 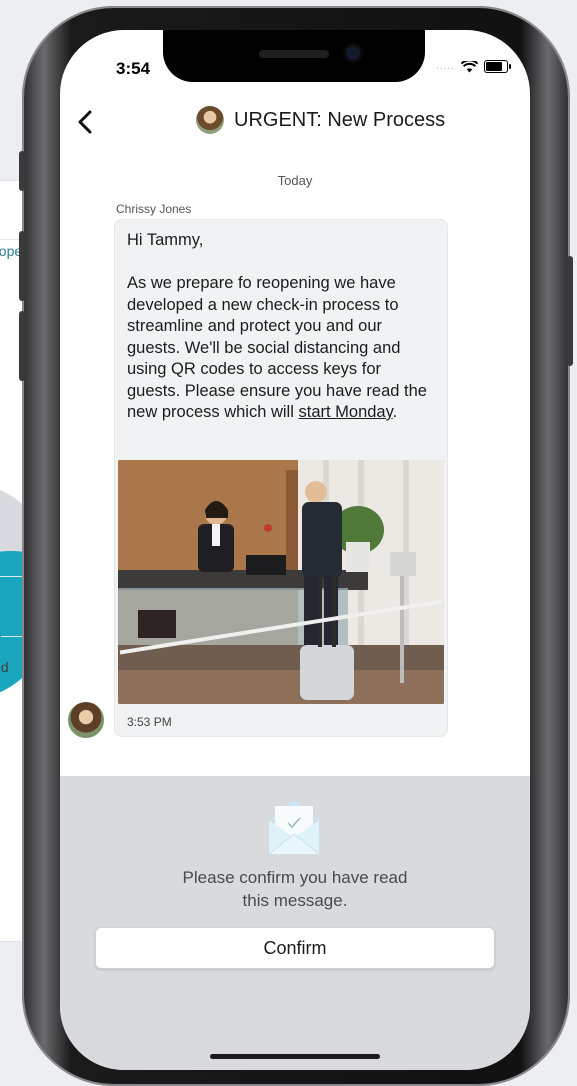 I want to click on battery-icon, so click(x=497, y=66).